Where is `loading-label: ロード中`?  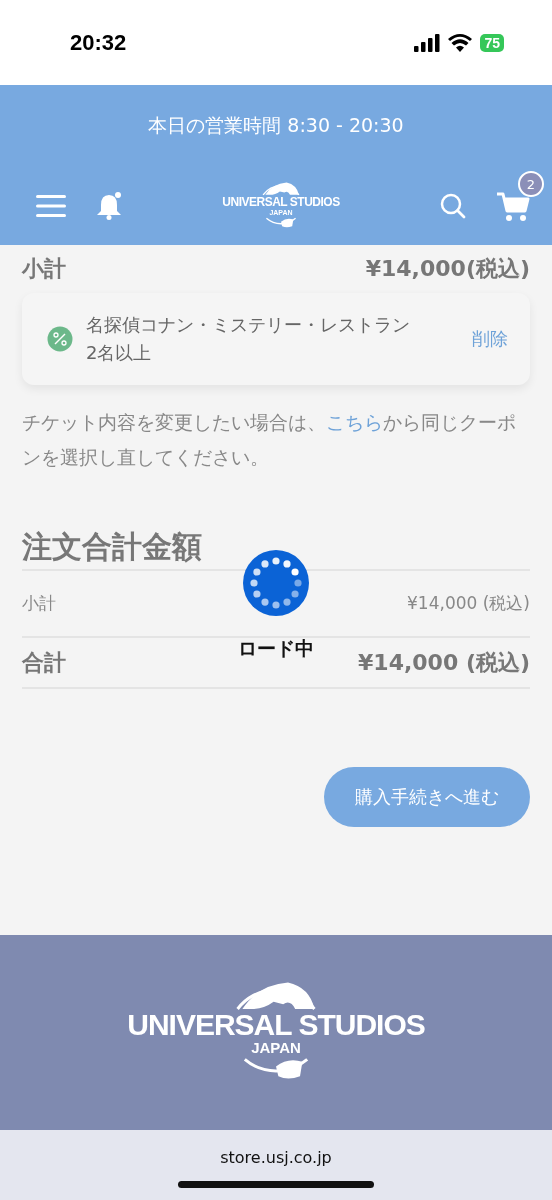 loading-label: ロード中 is located at coordinates (276, 648).